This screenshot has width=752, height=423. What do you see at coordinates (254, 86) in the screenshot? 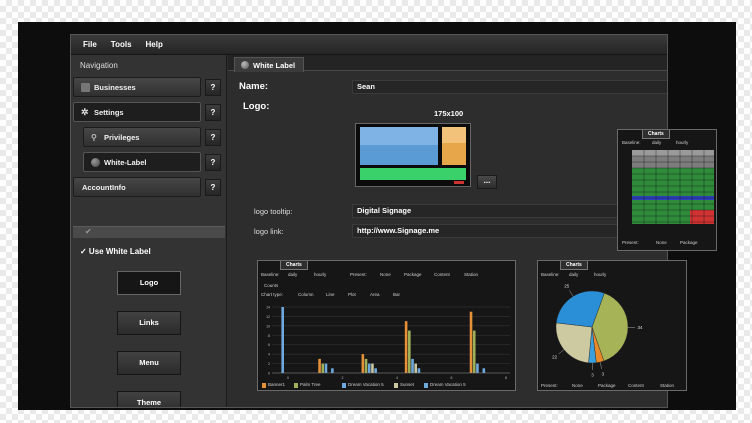
I see `name-label: Name:` at bounding box center [254, 86].